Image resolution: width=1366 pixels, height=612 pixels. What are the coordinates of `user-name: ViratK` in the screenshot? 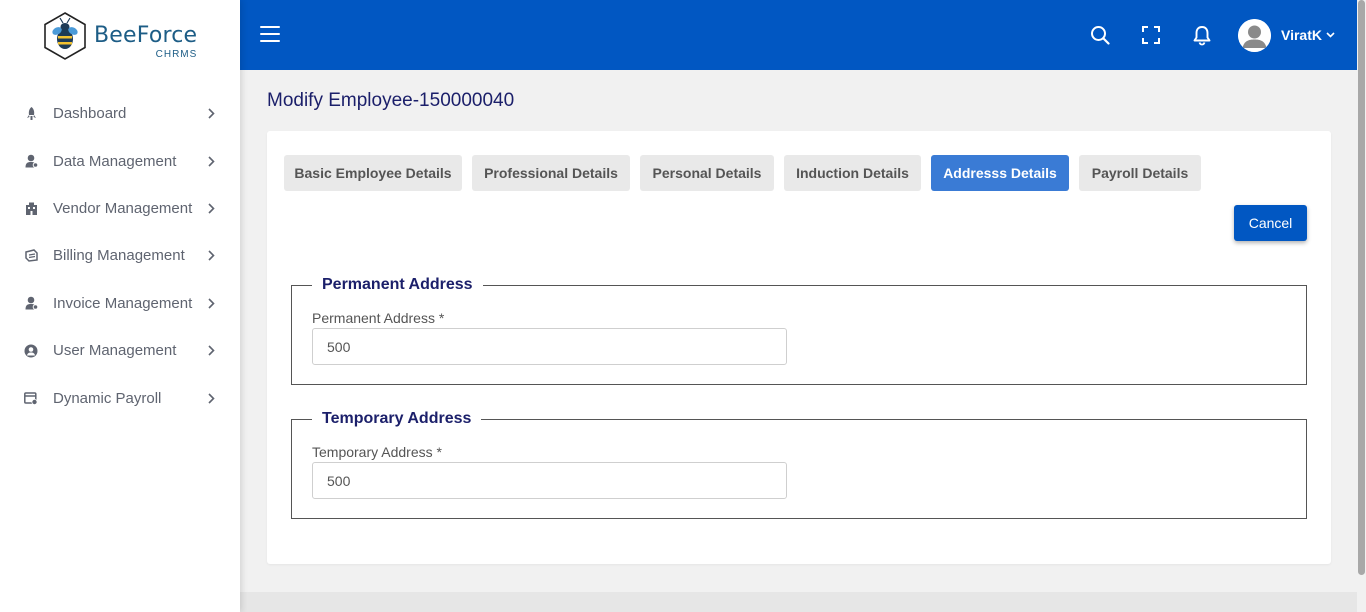 It's located at (1301, 35).